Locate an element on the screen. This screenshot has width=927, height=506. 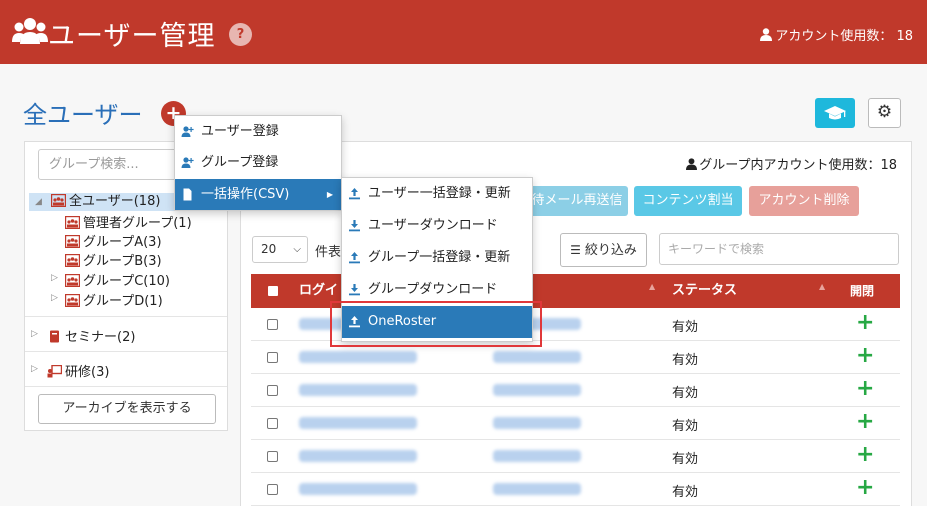
tree-item-label: グループD(1) is located at coordinates (123, 301).